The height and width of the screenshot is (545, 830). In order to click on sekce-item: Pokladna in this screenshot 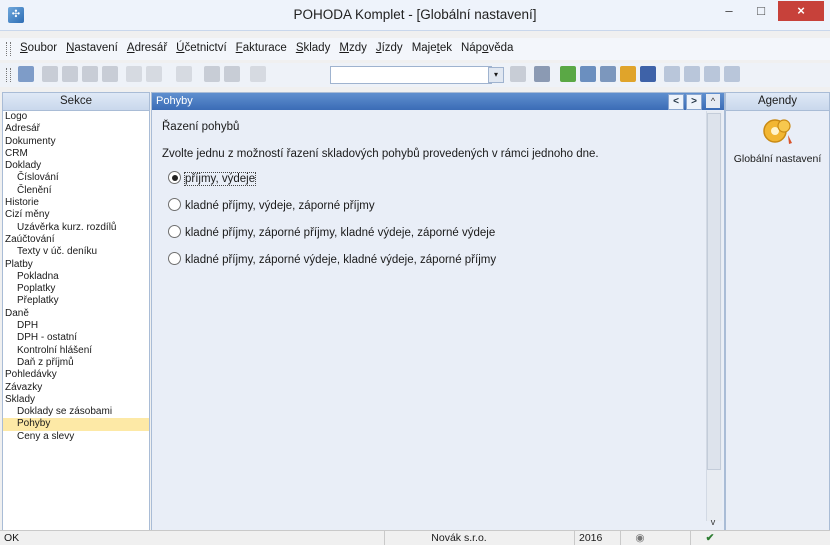, I will do `click(76, 277)`.